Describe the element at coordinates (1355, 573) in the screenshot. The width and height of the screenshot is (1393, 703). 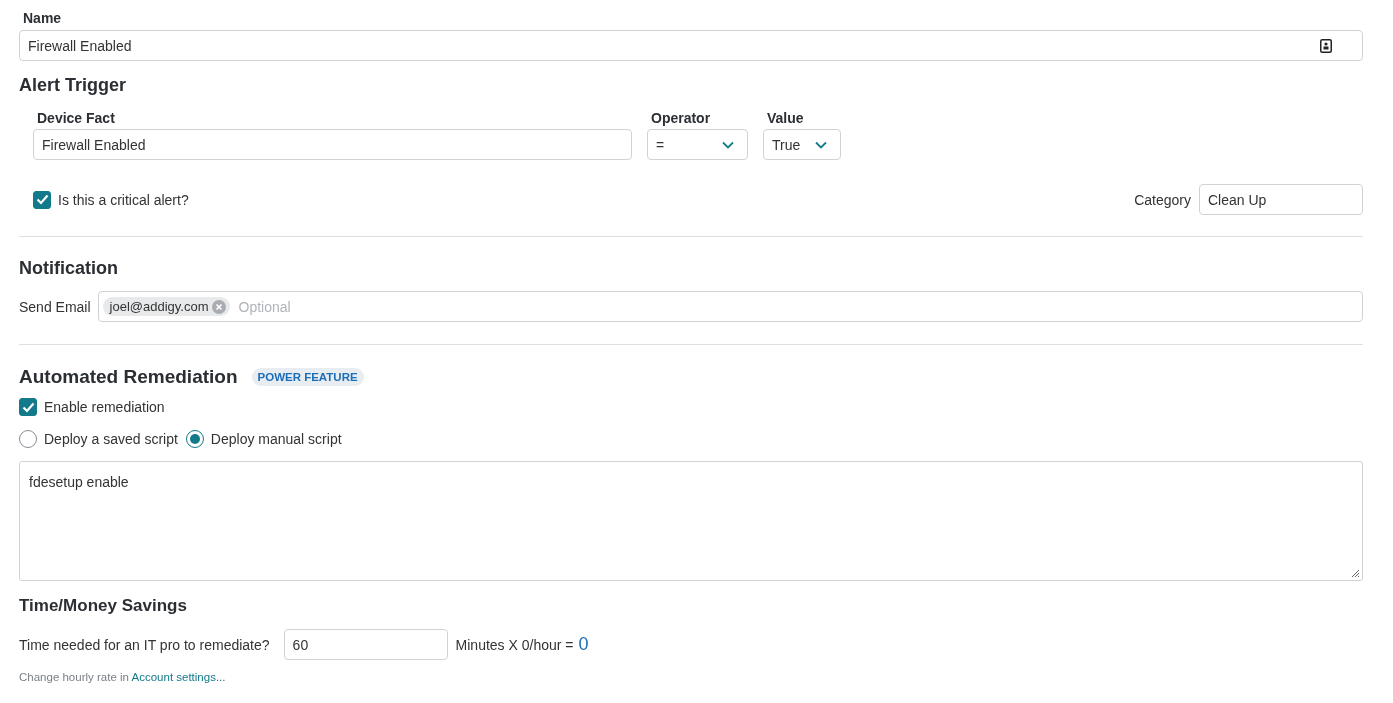
I see `resize-handle-icon` at that location.